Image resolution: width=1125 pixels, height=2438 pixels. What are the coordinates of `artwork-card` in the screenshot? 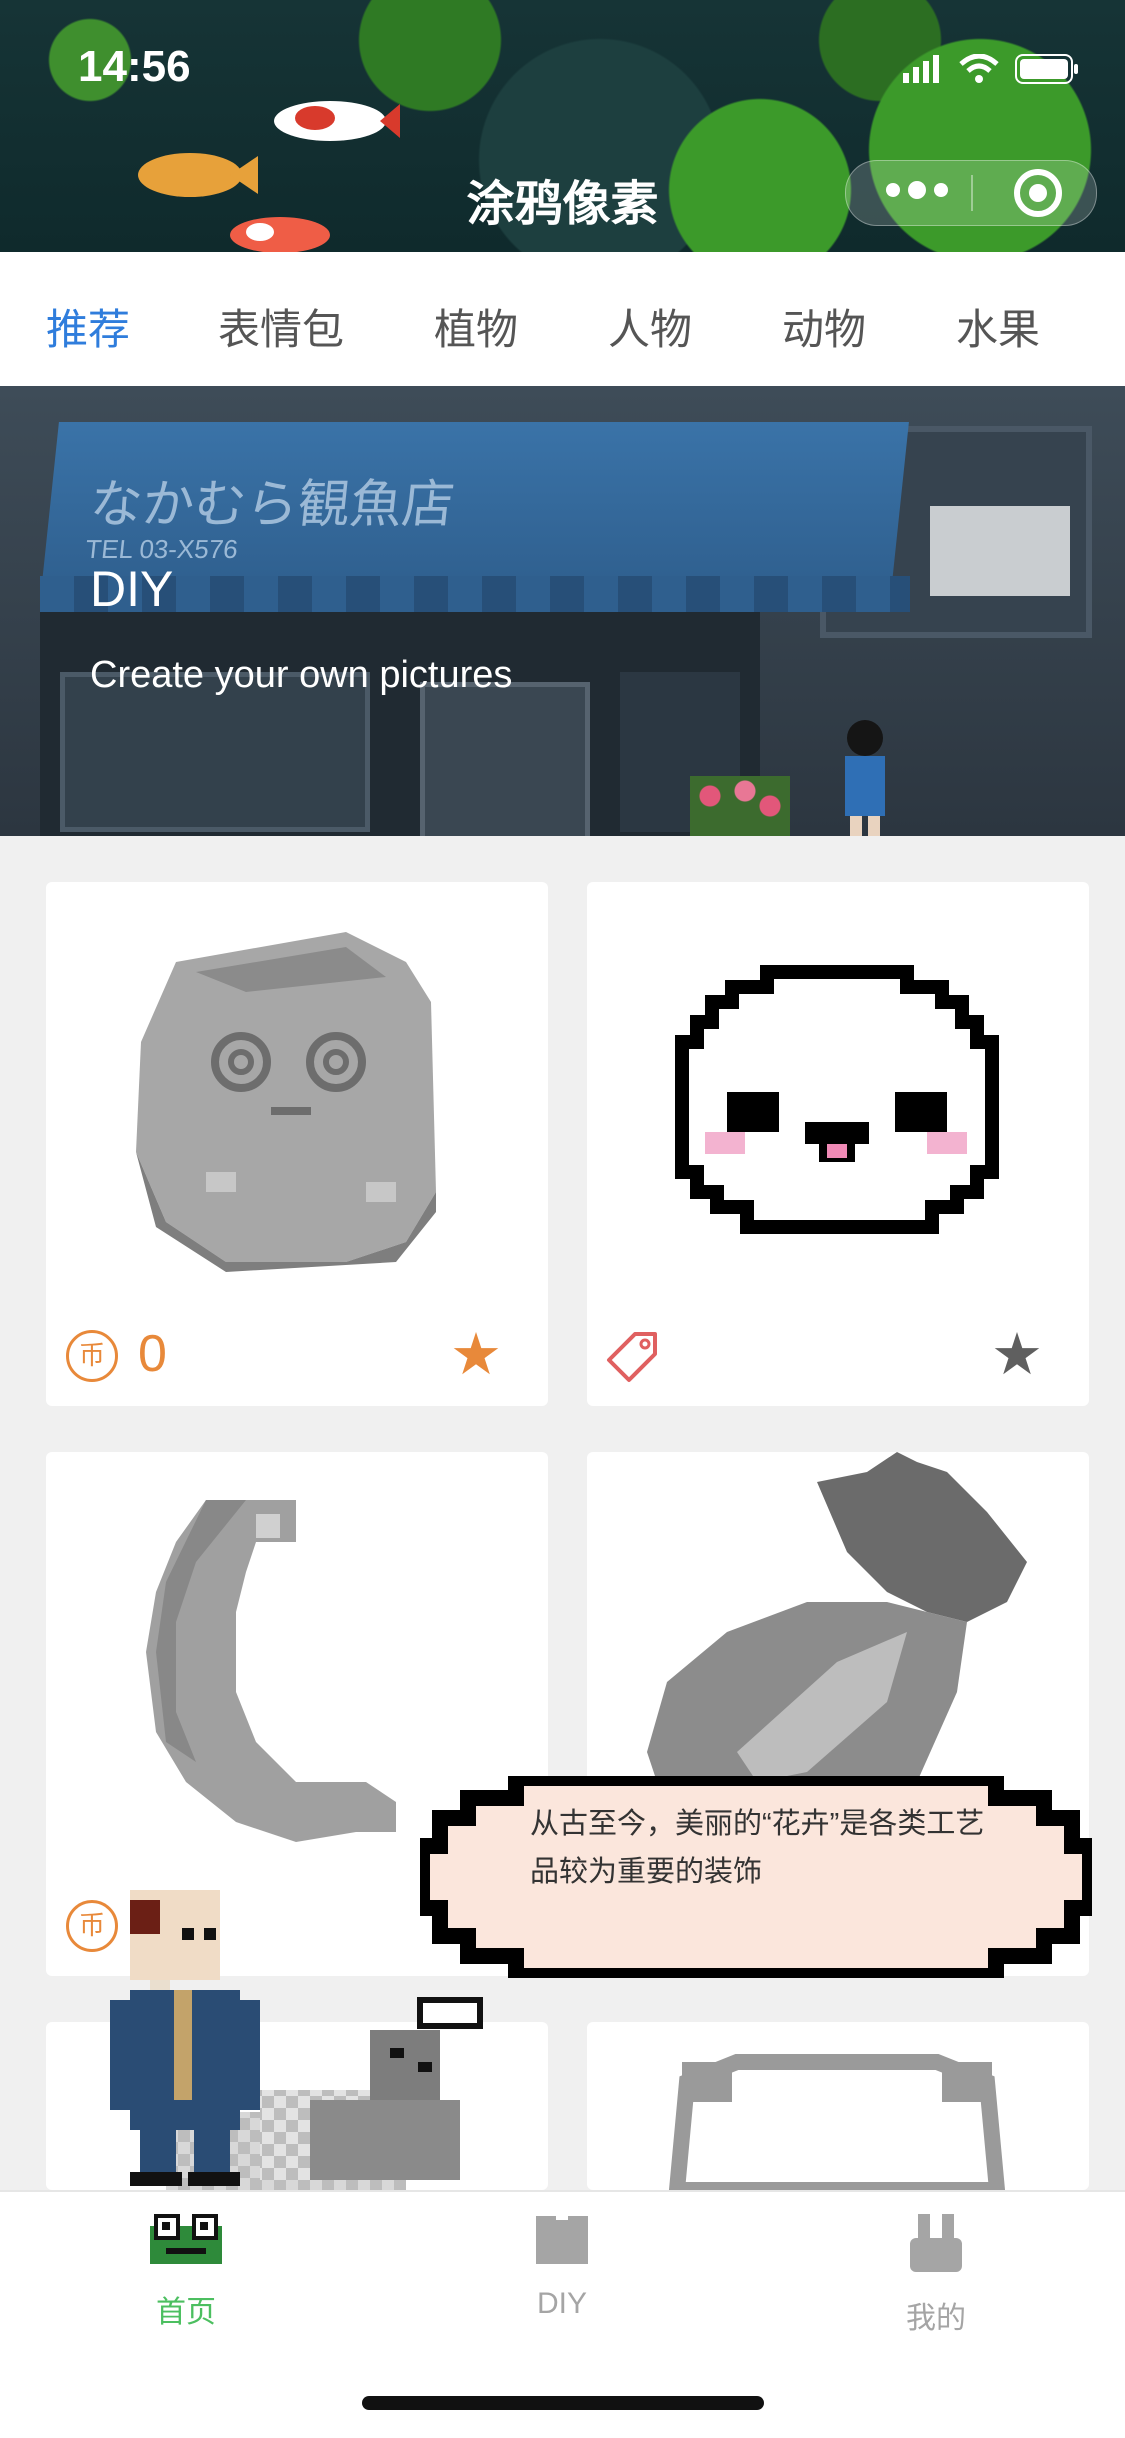 It's located at (838, 2106).